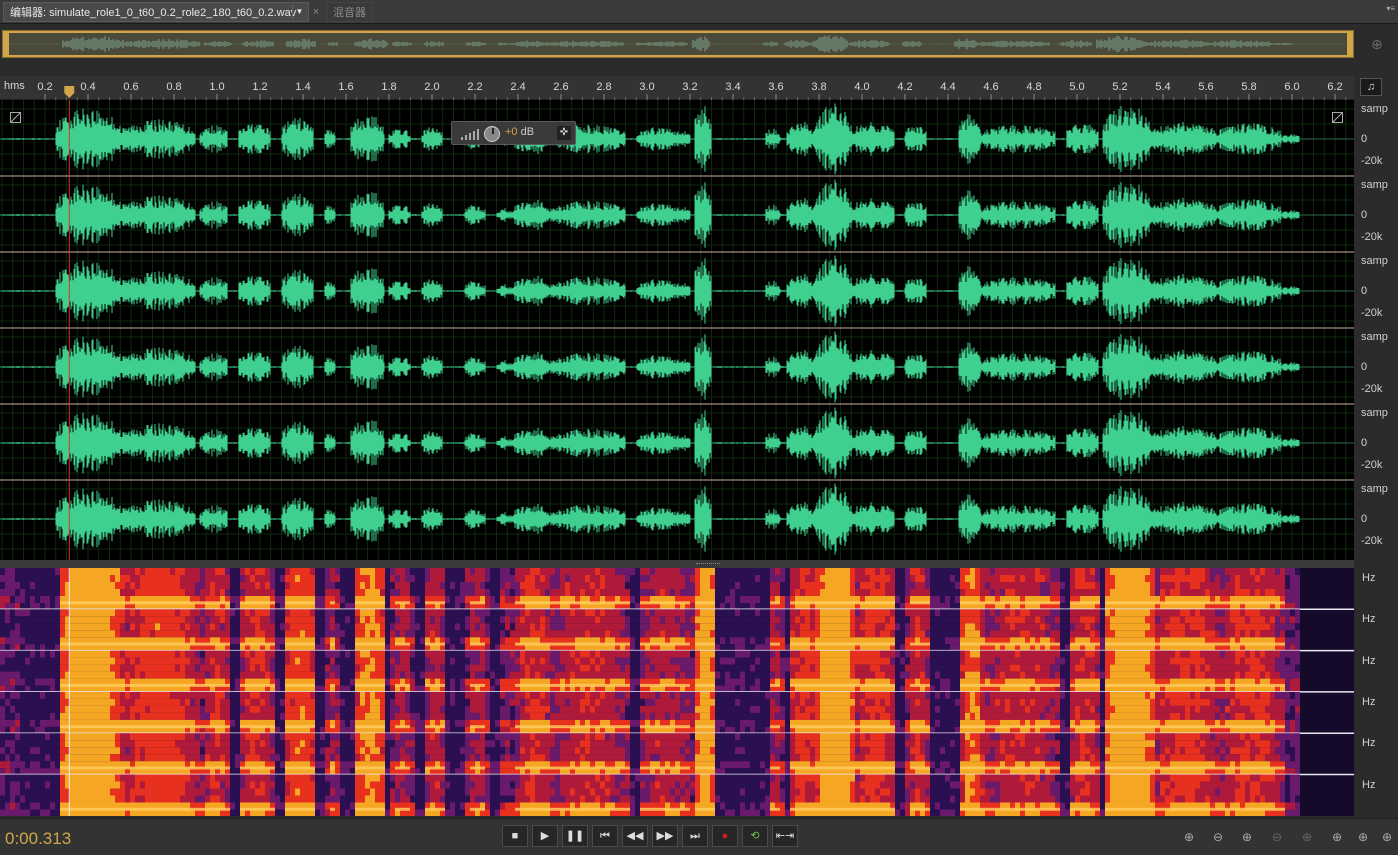  I want to click on fade-in-handle, so click(15, 117).